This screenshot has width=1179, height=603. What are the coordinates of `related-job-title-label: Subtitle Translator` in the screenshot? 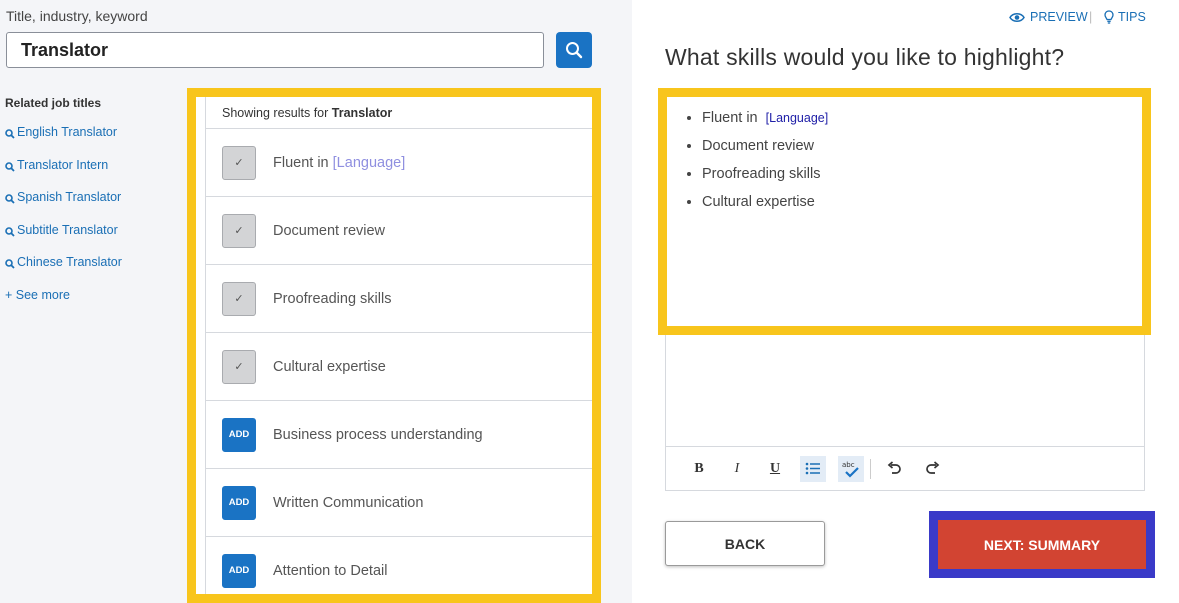 It's located at (67, 229).